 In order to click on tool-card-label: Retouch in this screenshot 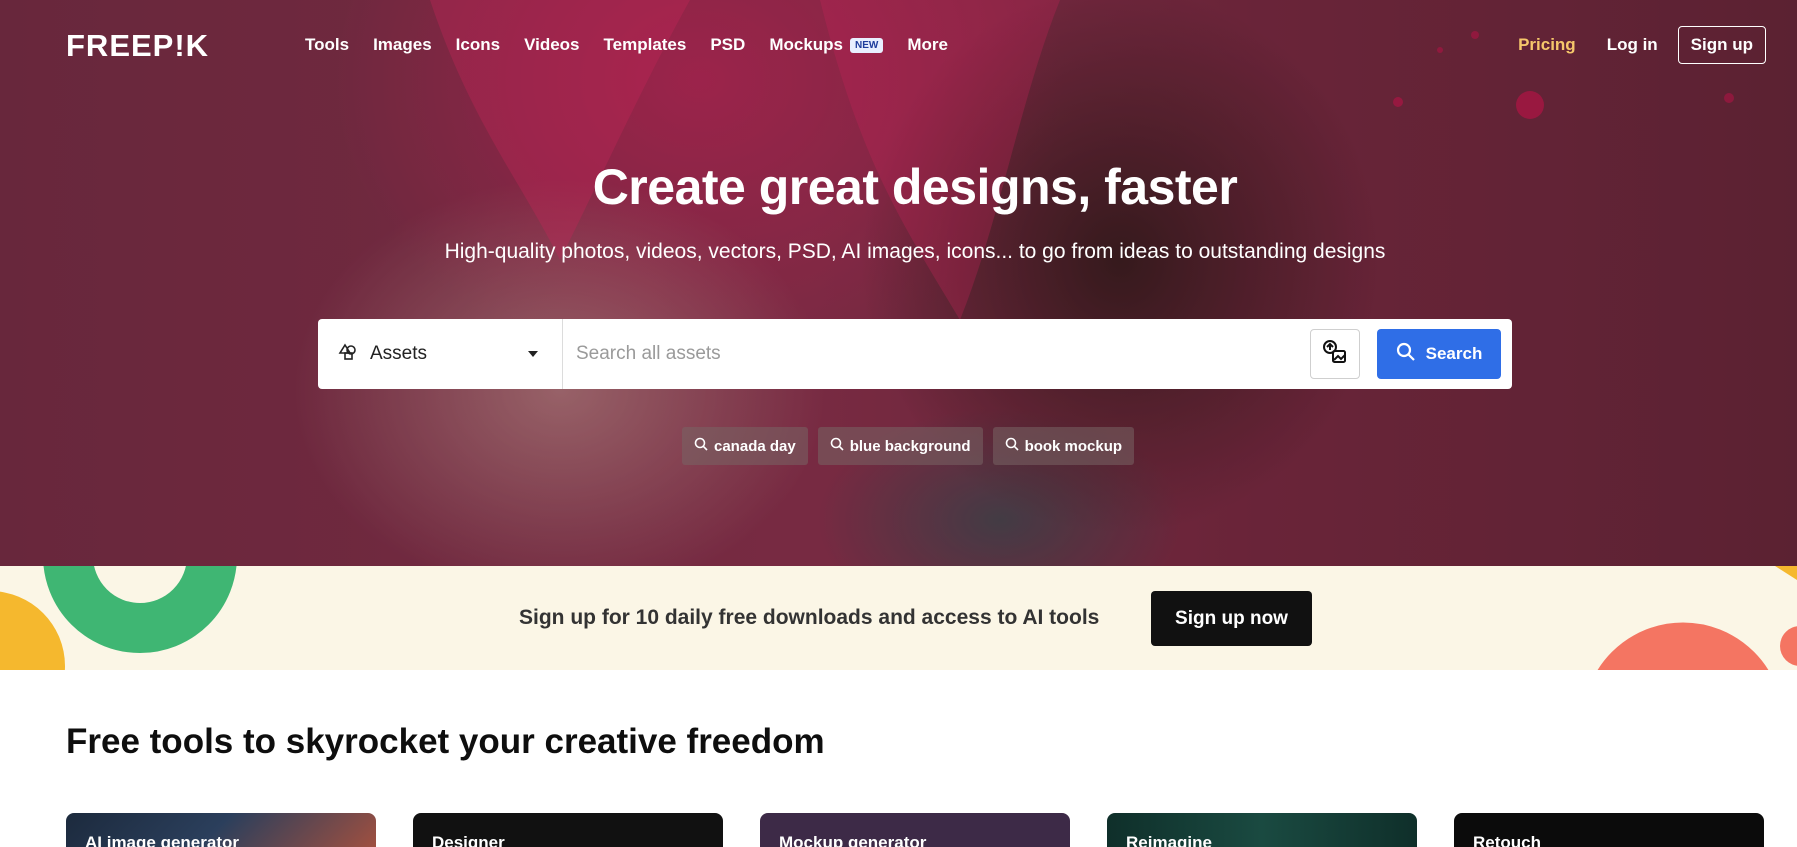, I will do `click(1507, 840)`.